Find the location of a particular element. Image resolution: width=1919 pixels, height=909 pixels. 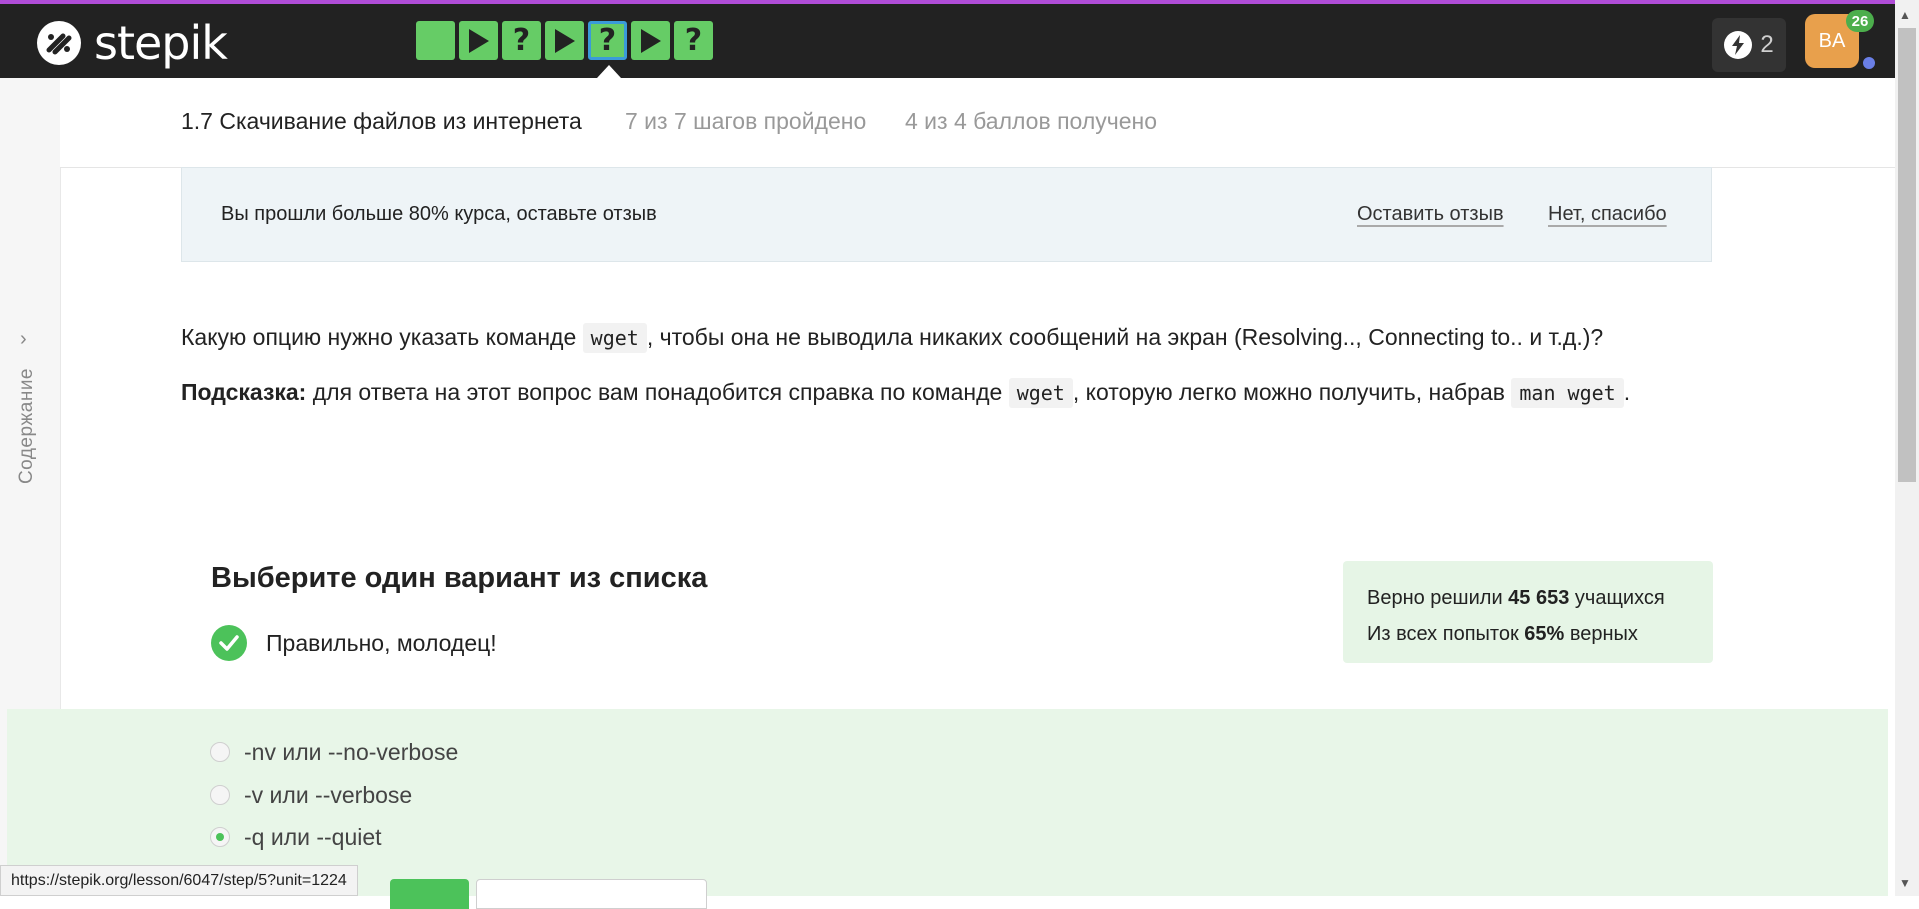

submit-button is located at coordinates (429, 894).